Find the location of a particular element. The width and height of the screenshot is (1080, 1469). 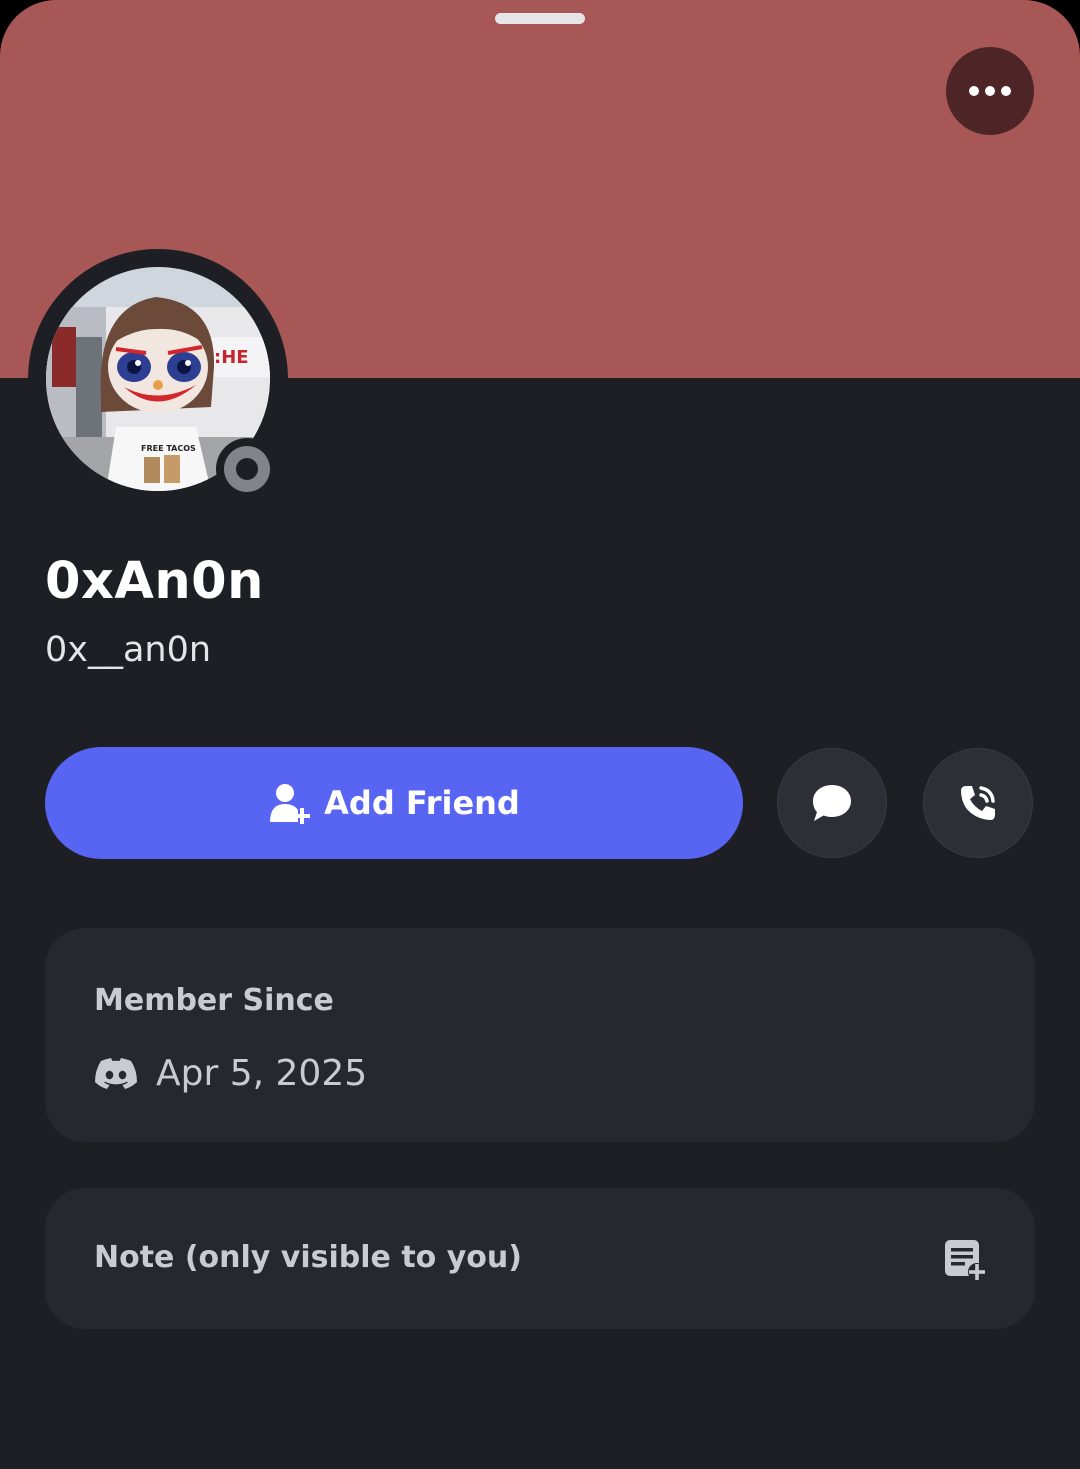

drag-handle is located at coordinates (540, 18).